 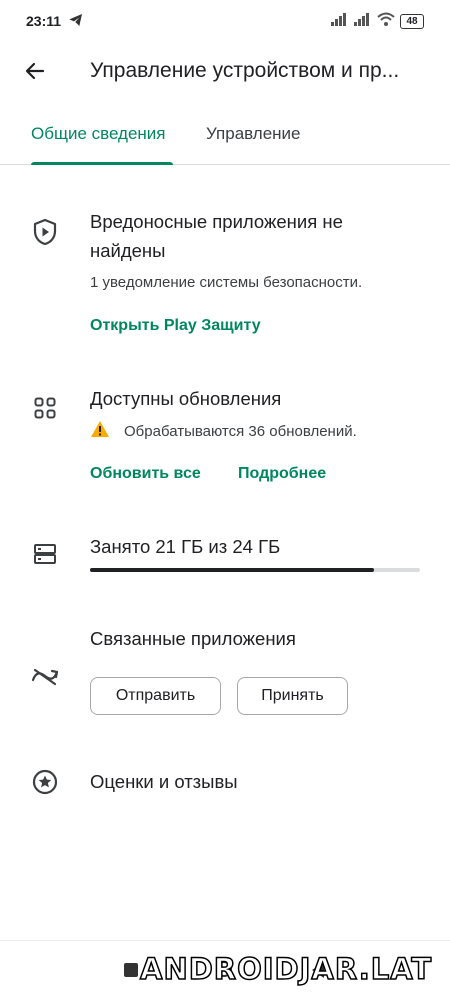 I want to click on watermark: ANDROIDJAR.LAT, so click(x=286, y=969).